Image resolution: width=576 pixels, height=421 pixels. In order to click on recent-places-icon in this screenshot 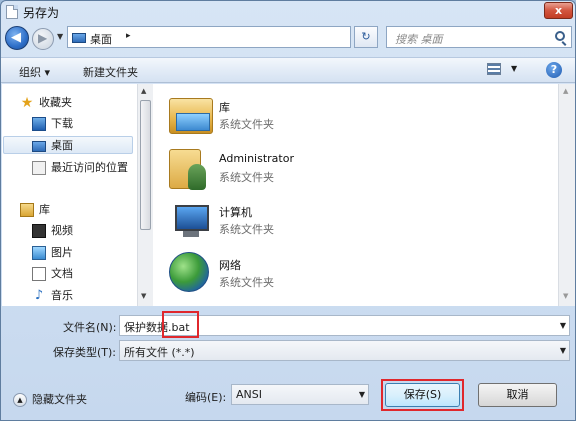, I will do `click(39, 168)`.